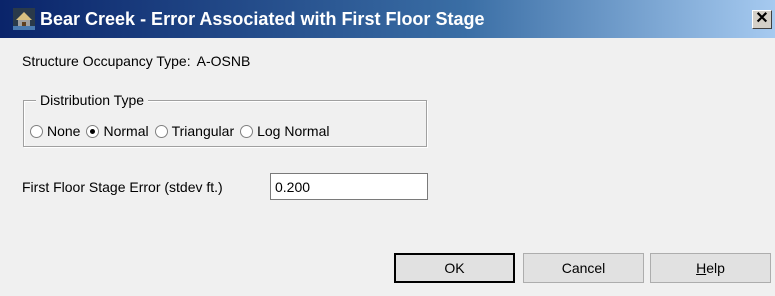 This screenshot has height=296, width=775. I want to click on help-button: Help, so click(710, 268).